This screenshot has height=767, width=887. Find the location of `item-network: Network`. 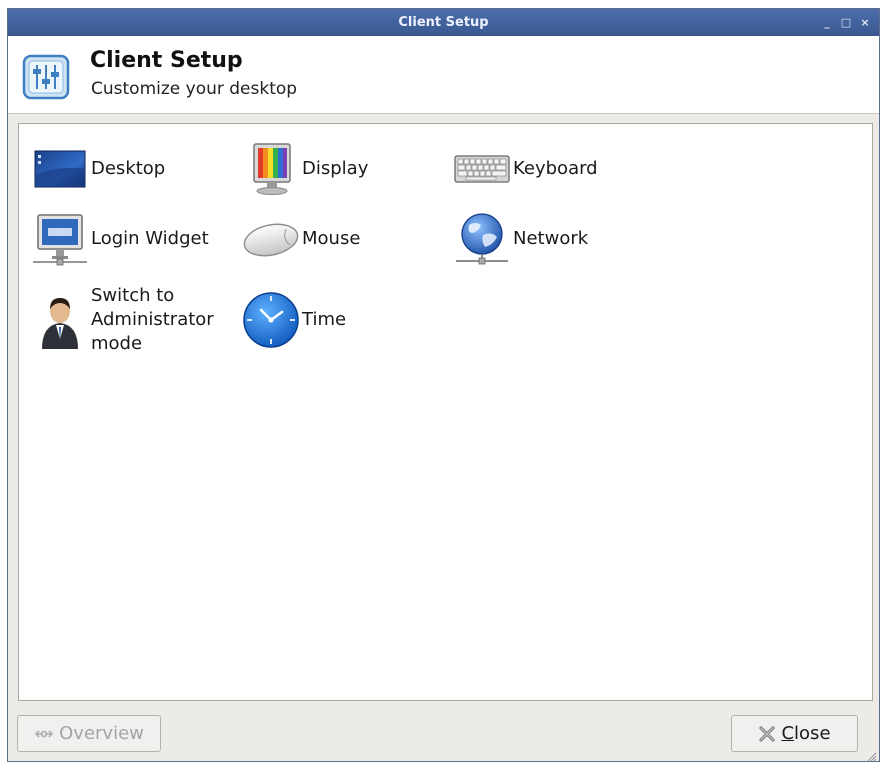

item-network: Network is located at coordinates (520, 239).